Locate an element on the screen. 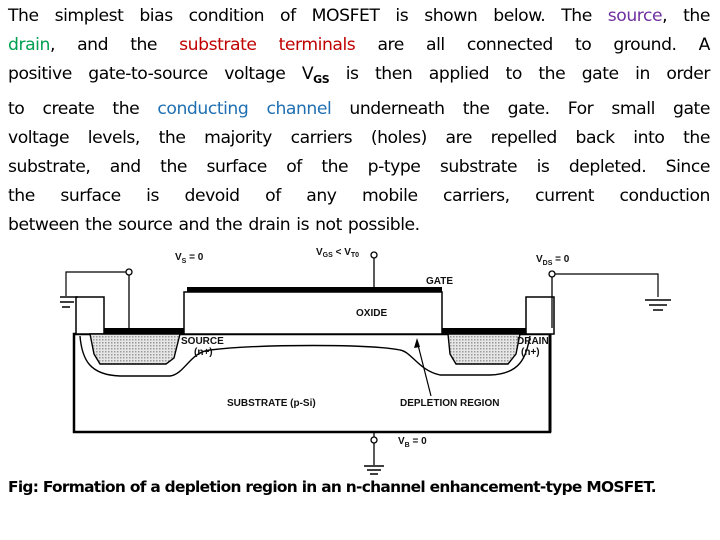 This screenshot has width=720, height=540. highlight-channel: conducting channel is located at coordinates (244, 108).